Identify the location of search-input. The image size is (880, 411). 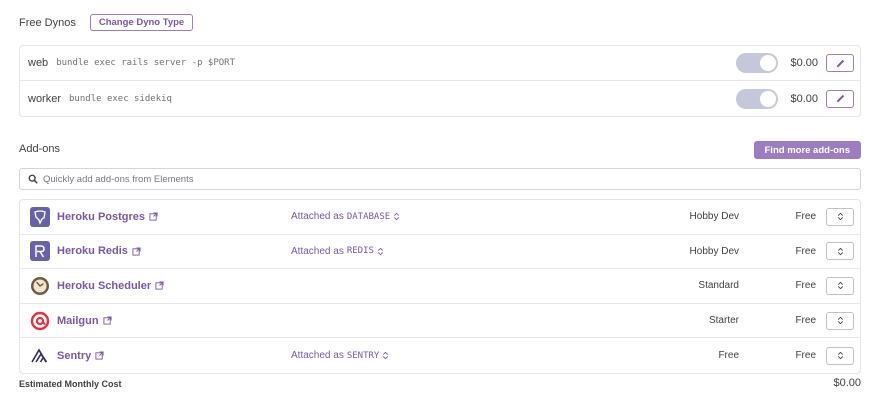
(393, 179).